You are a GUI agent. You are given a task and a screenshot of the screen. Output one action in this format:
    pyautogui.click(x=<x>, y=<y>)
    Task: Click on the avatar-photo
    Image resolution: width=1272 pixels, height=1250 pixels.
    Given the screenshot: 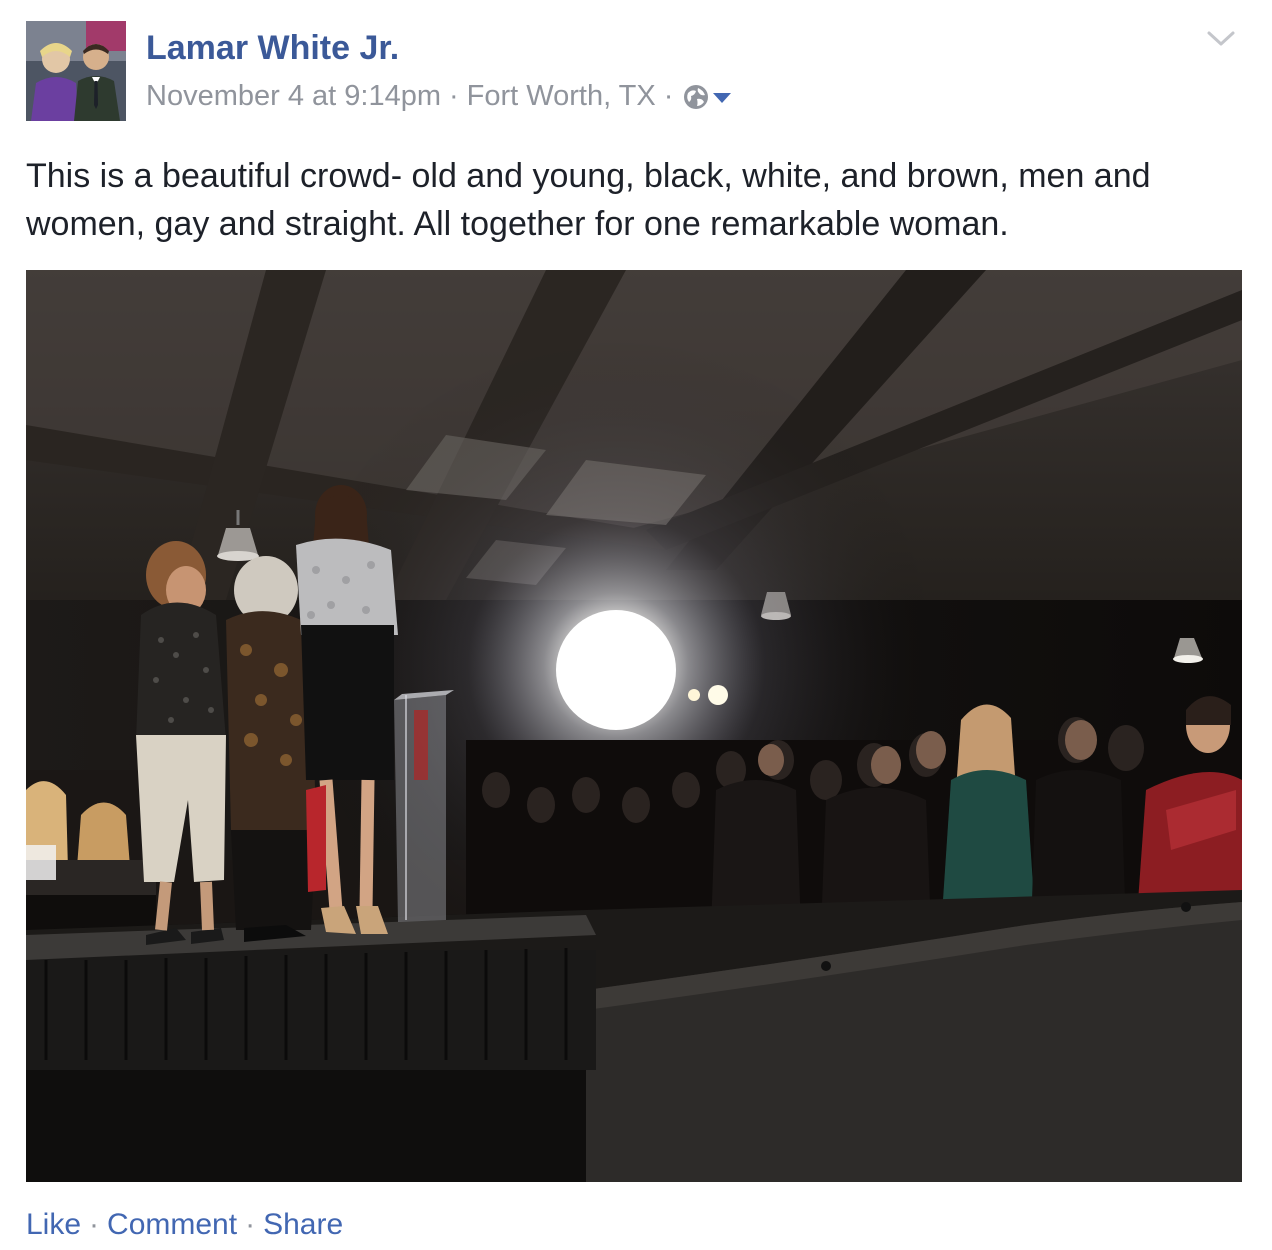 What is the action you would take?
    pyautogui.click(x=76, y=71)
    